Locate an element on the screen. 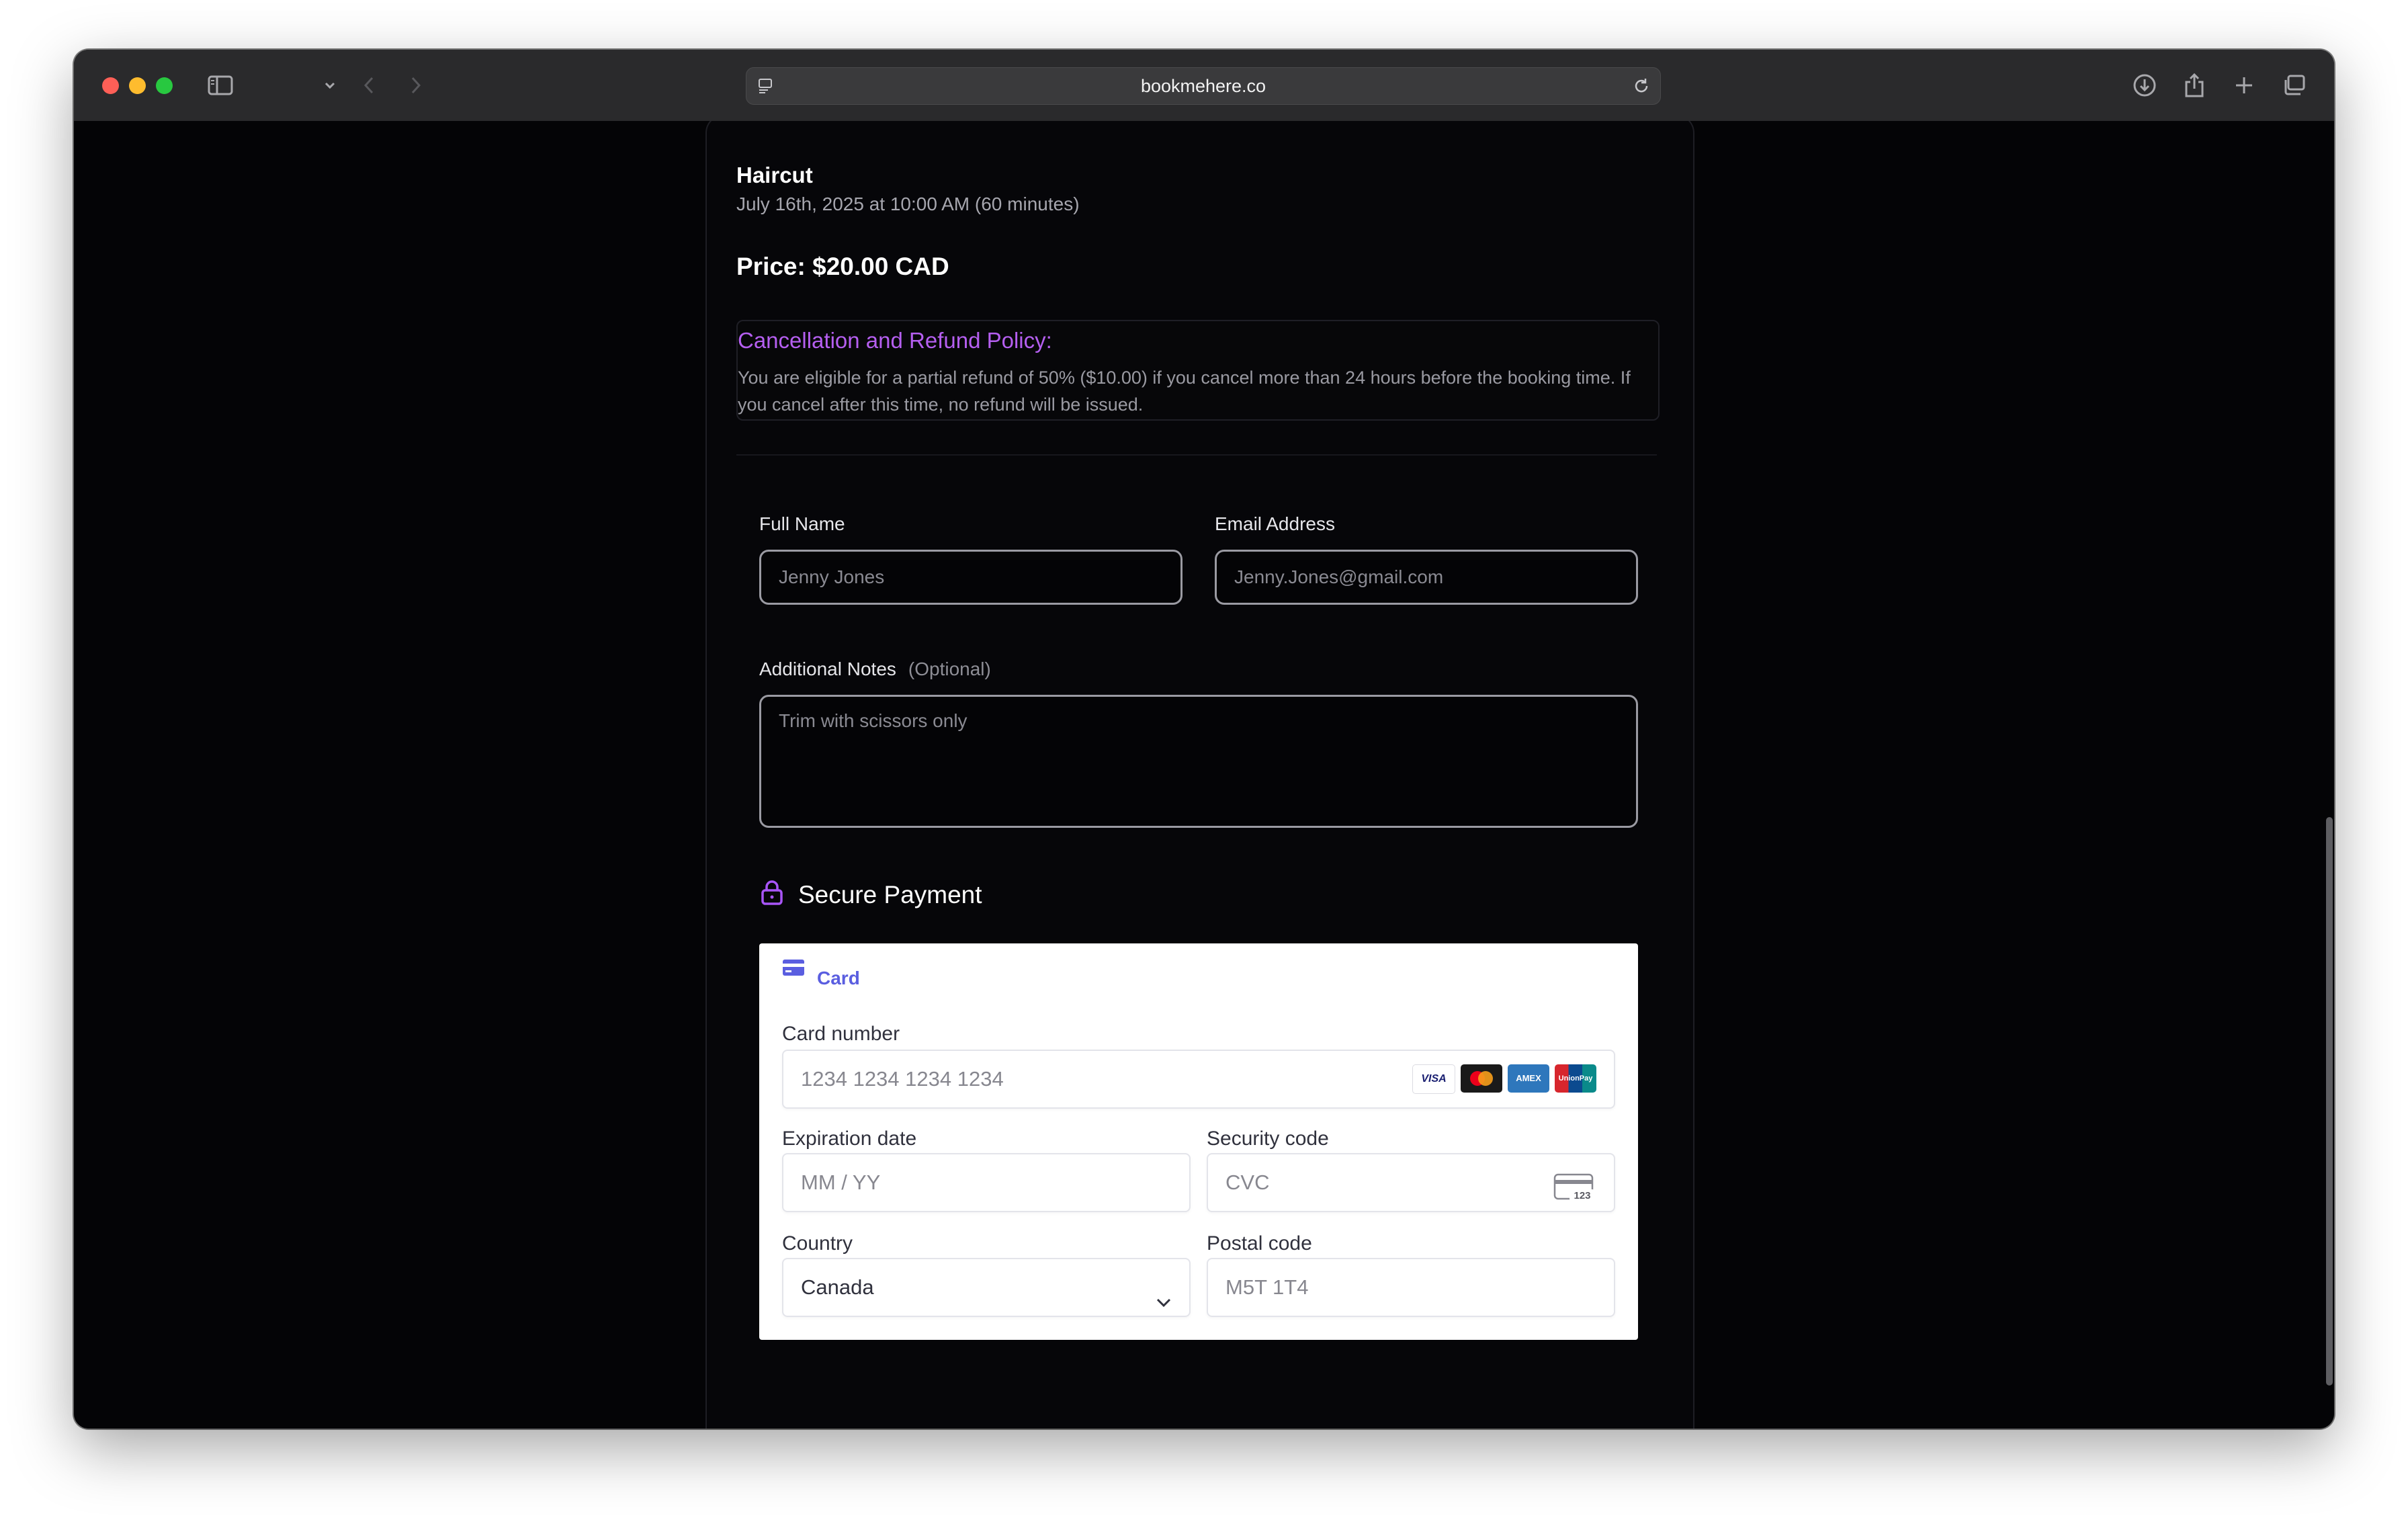 The height and width of the screenshot is (1528, 2408). full-name-label: Full Name is located at coordinates (802, 524).